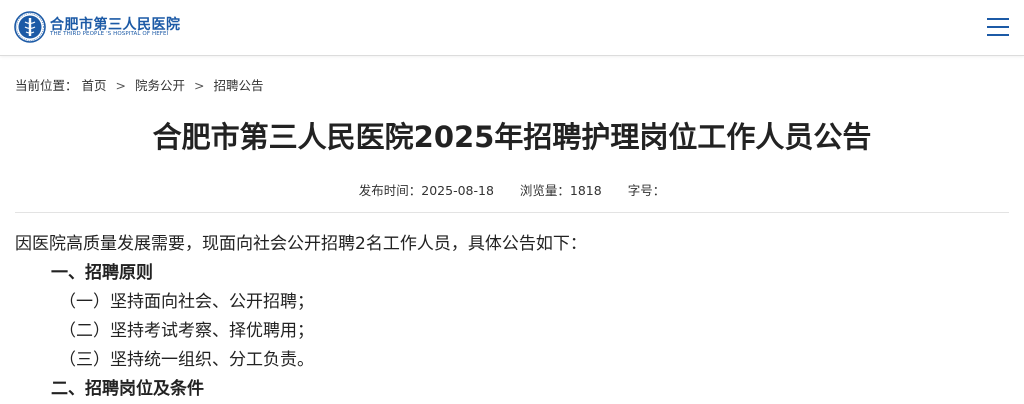 The image size is (1024, 404). I want to click on hamburger-menu-icon, so click(998, 27).